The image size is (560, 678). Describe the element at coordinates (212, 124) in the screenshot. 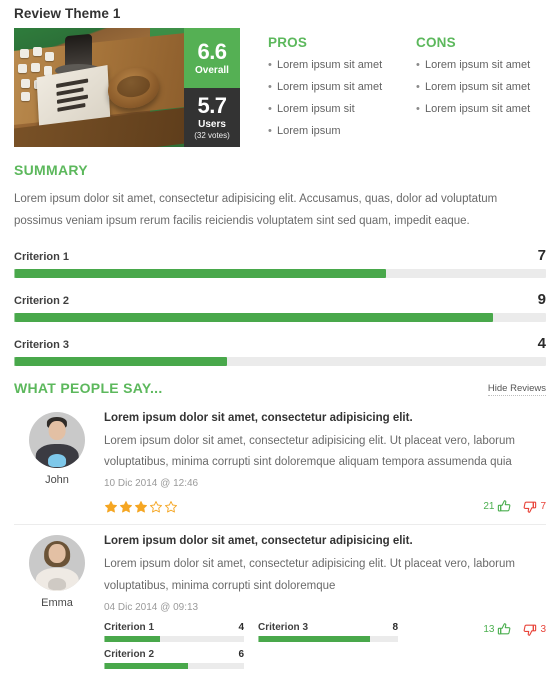

I see `users-score-label: Users` at that location.